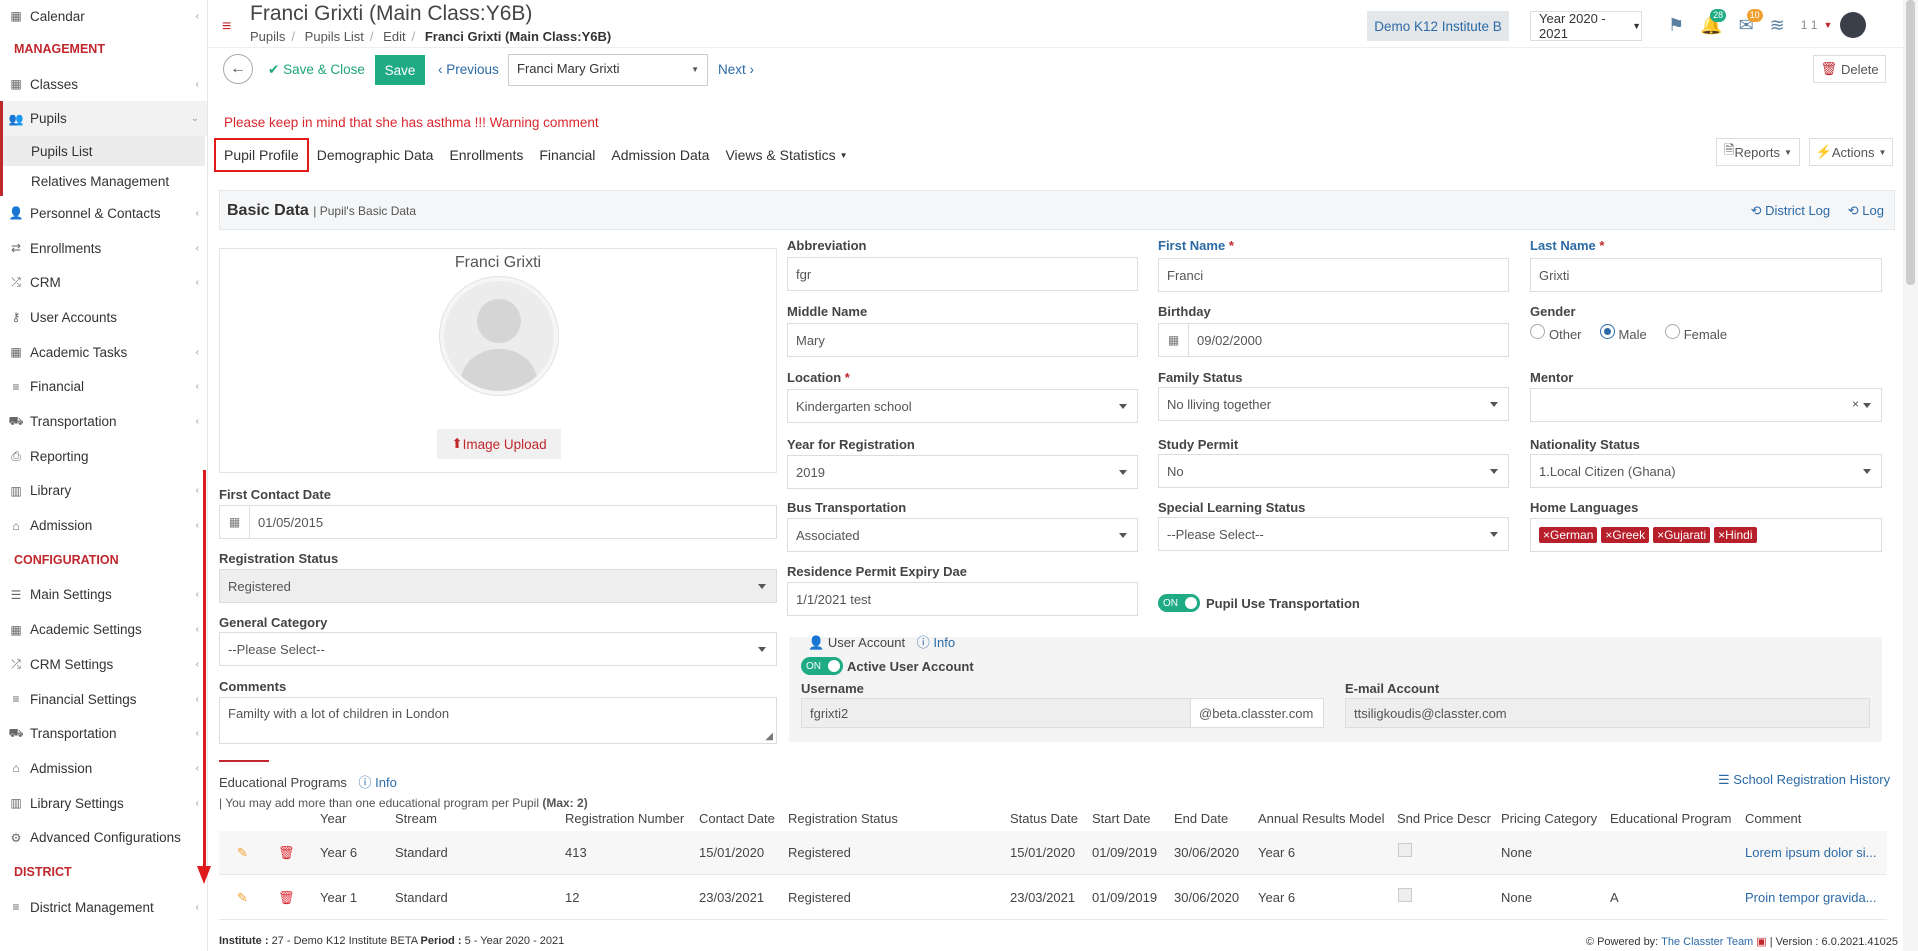  Describe the element at coordinates (400, 70) in the screenshot. I see `save-button: Save` at that location.